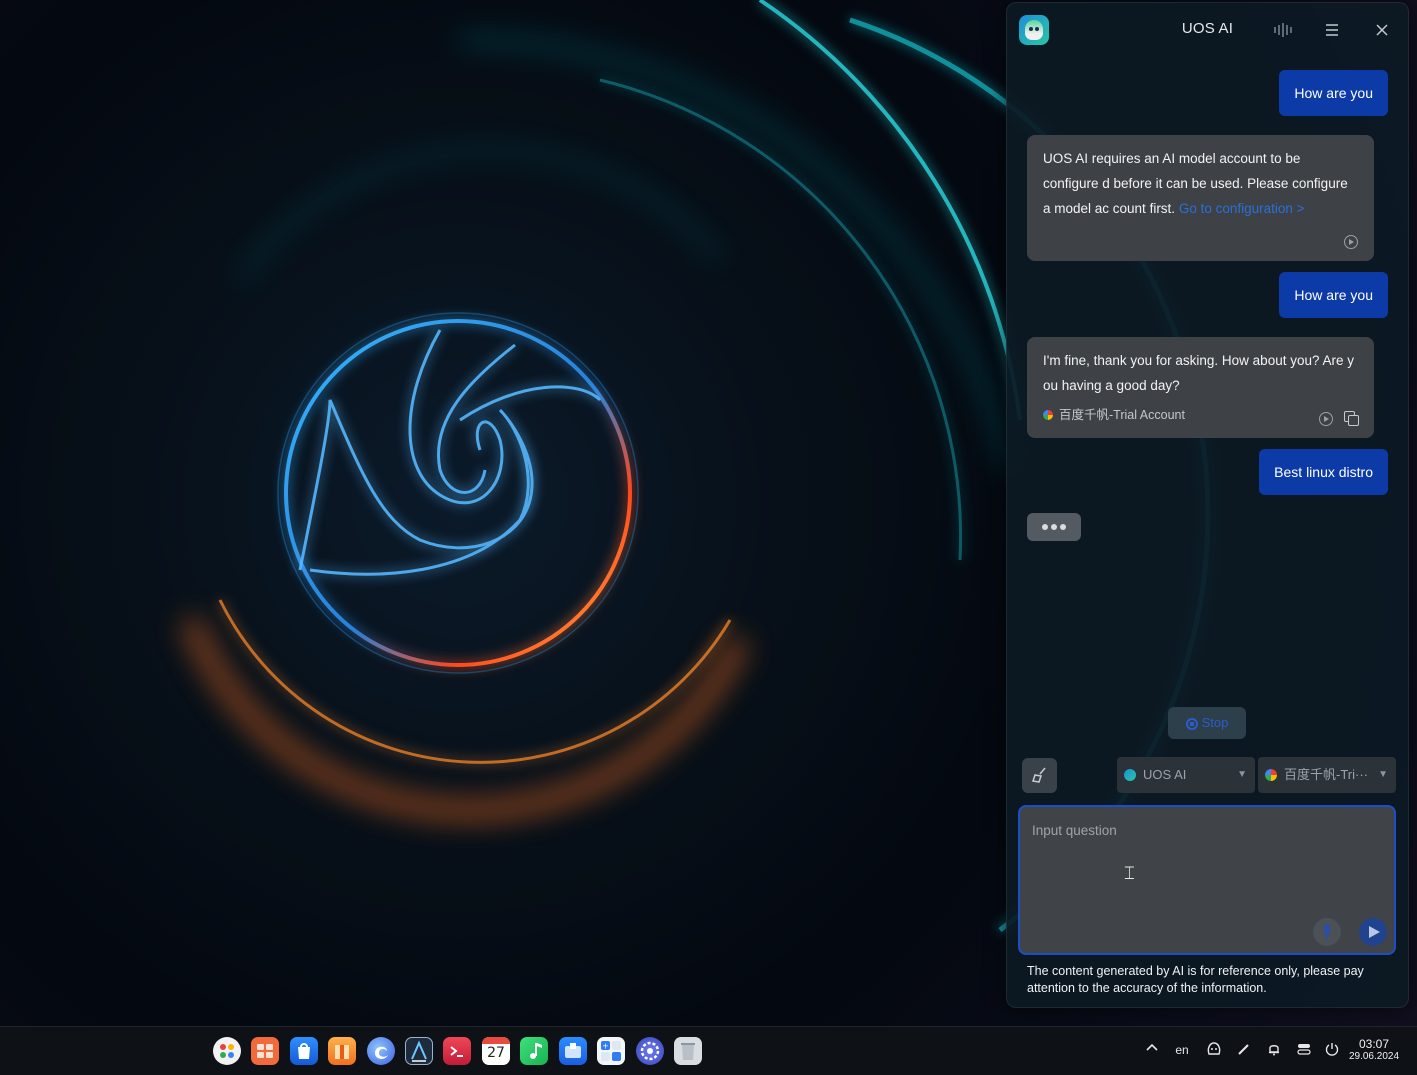 Image resolution: width=1417 pixels, height=1075 pixels. I want to click on text-cursor-icon: ⌶, so click(1129, 873).